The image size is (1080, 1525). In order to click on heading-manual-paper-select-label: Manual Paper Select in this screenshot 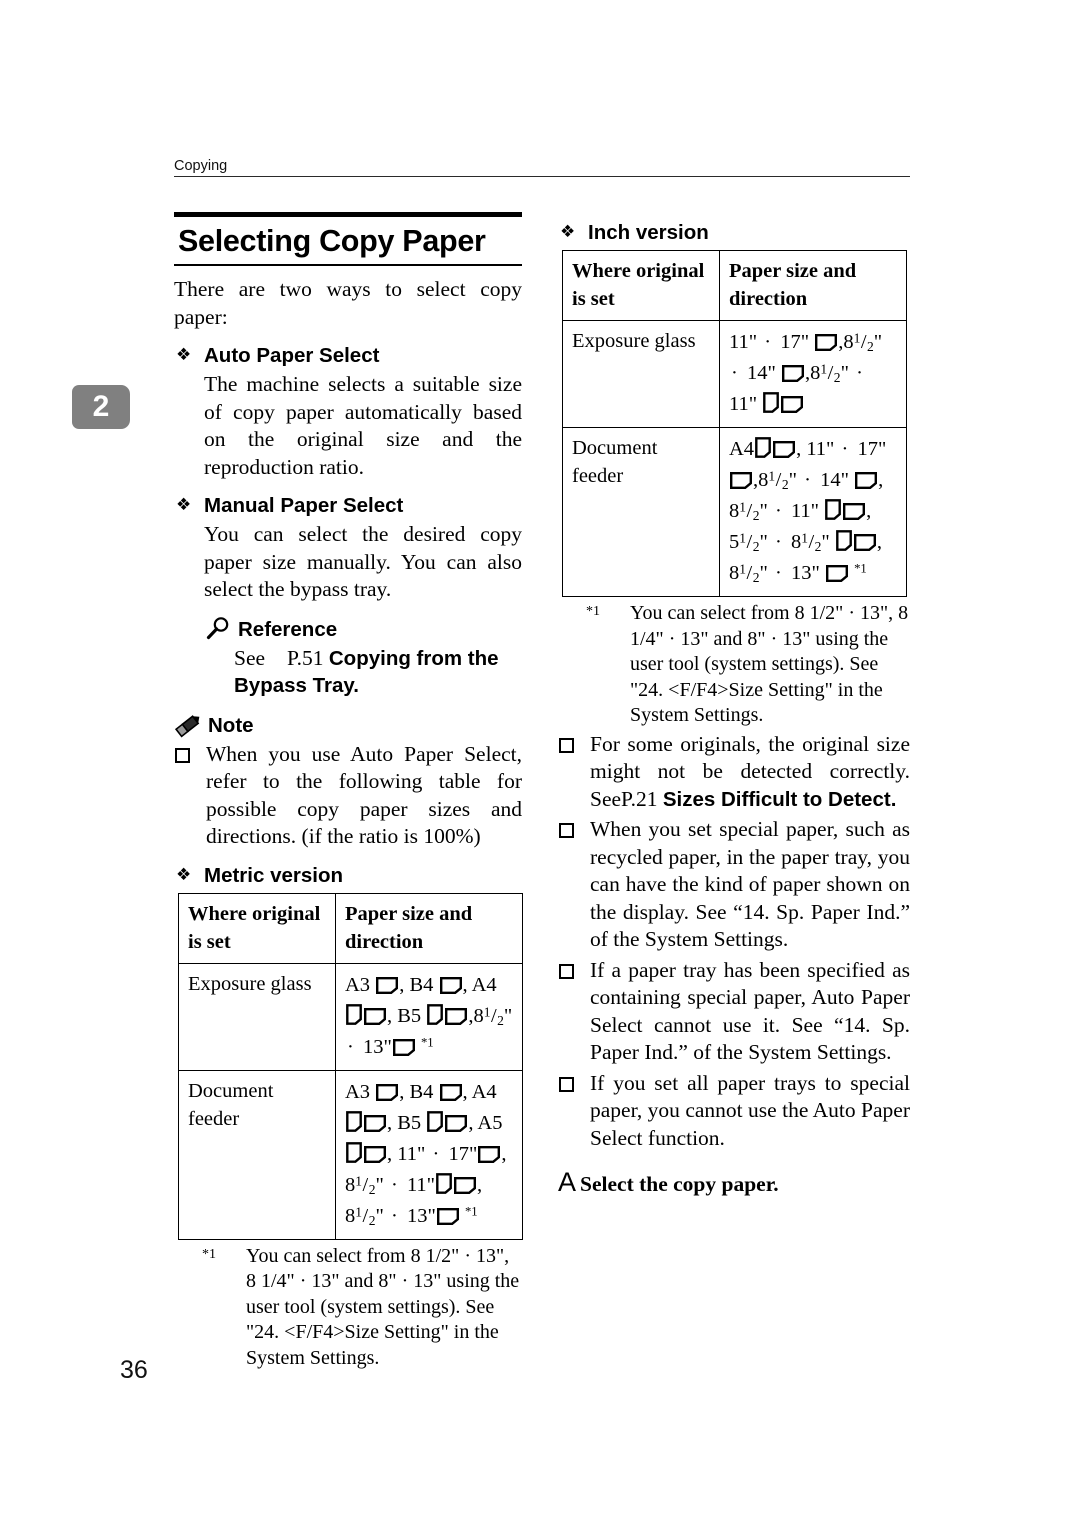, I will do `click(304, 505)`.